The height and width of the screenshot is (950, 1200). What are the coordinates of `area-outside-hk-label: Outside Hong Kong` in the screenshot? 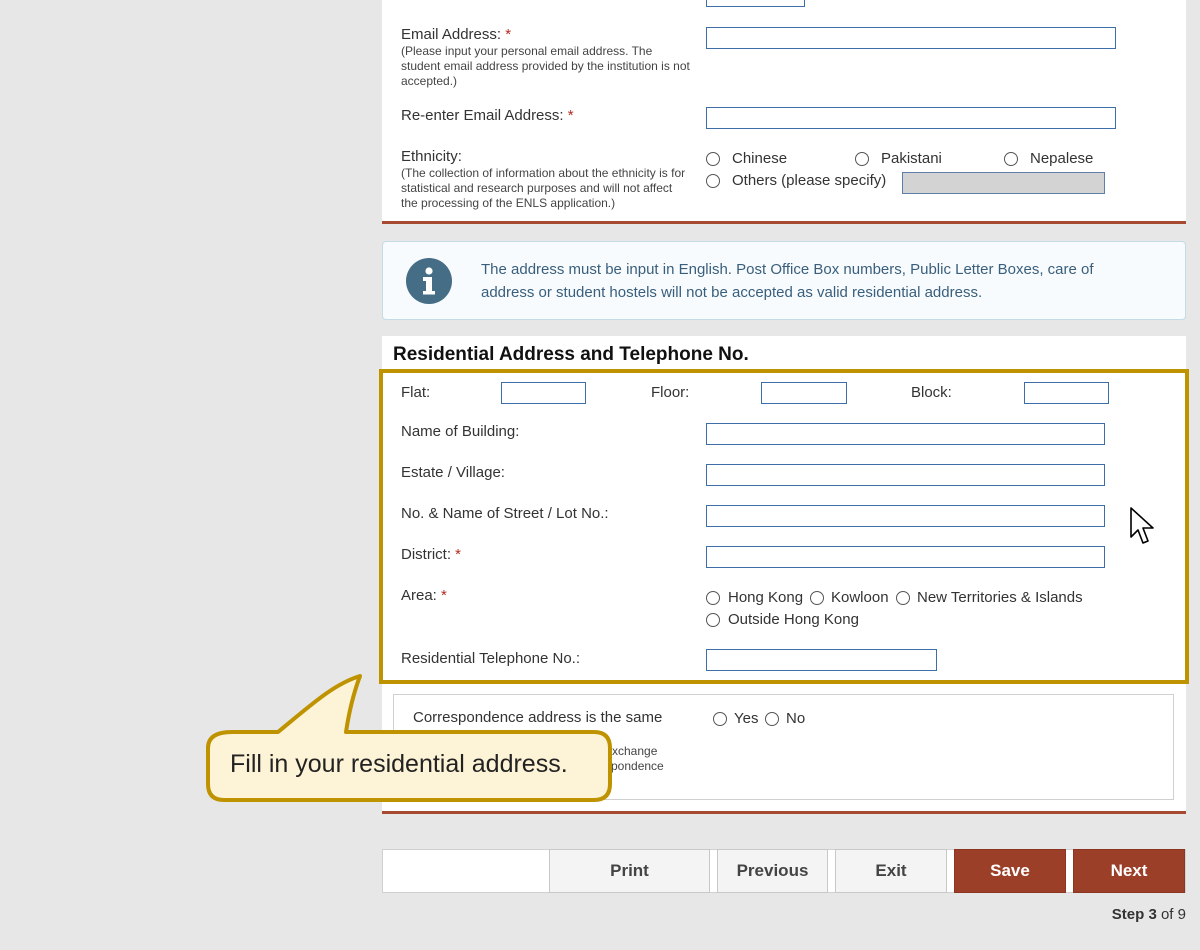 It's located at (793, 619).